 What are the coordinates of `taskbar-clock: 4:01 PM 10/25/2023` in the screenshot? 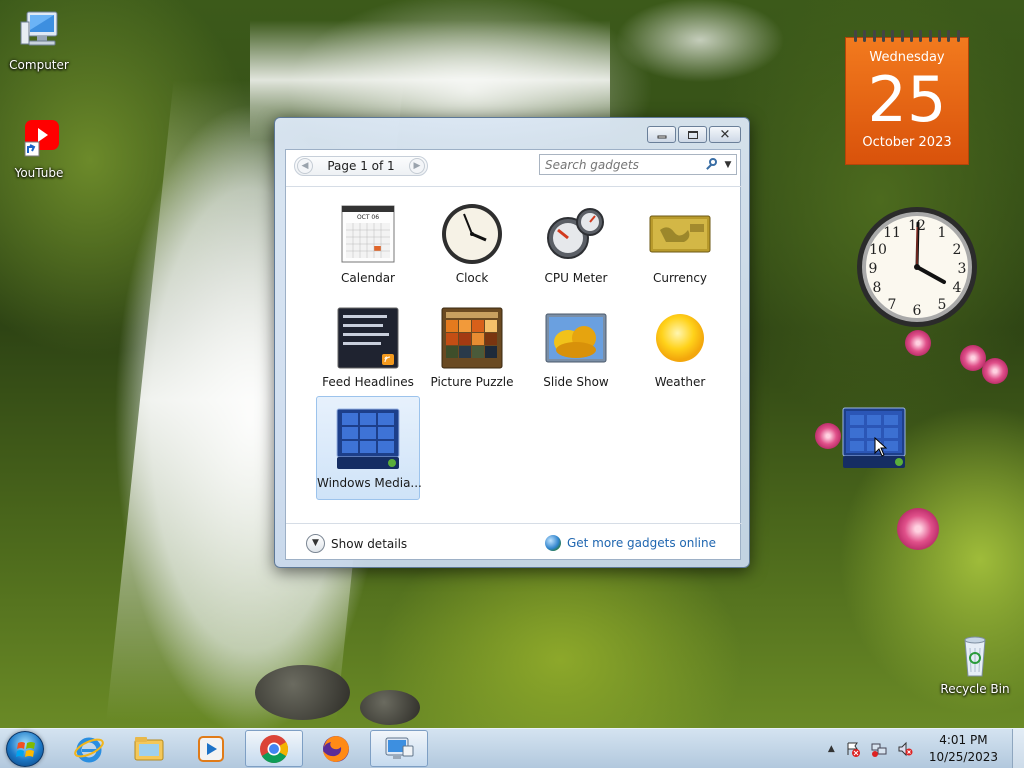 It's located at (963, 749).